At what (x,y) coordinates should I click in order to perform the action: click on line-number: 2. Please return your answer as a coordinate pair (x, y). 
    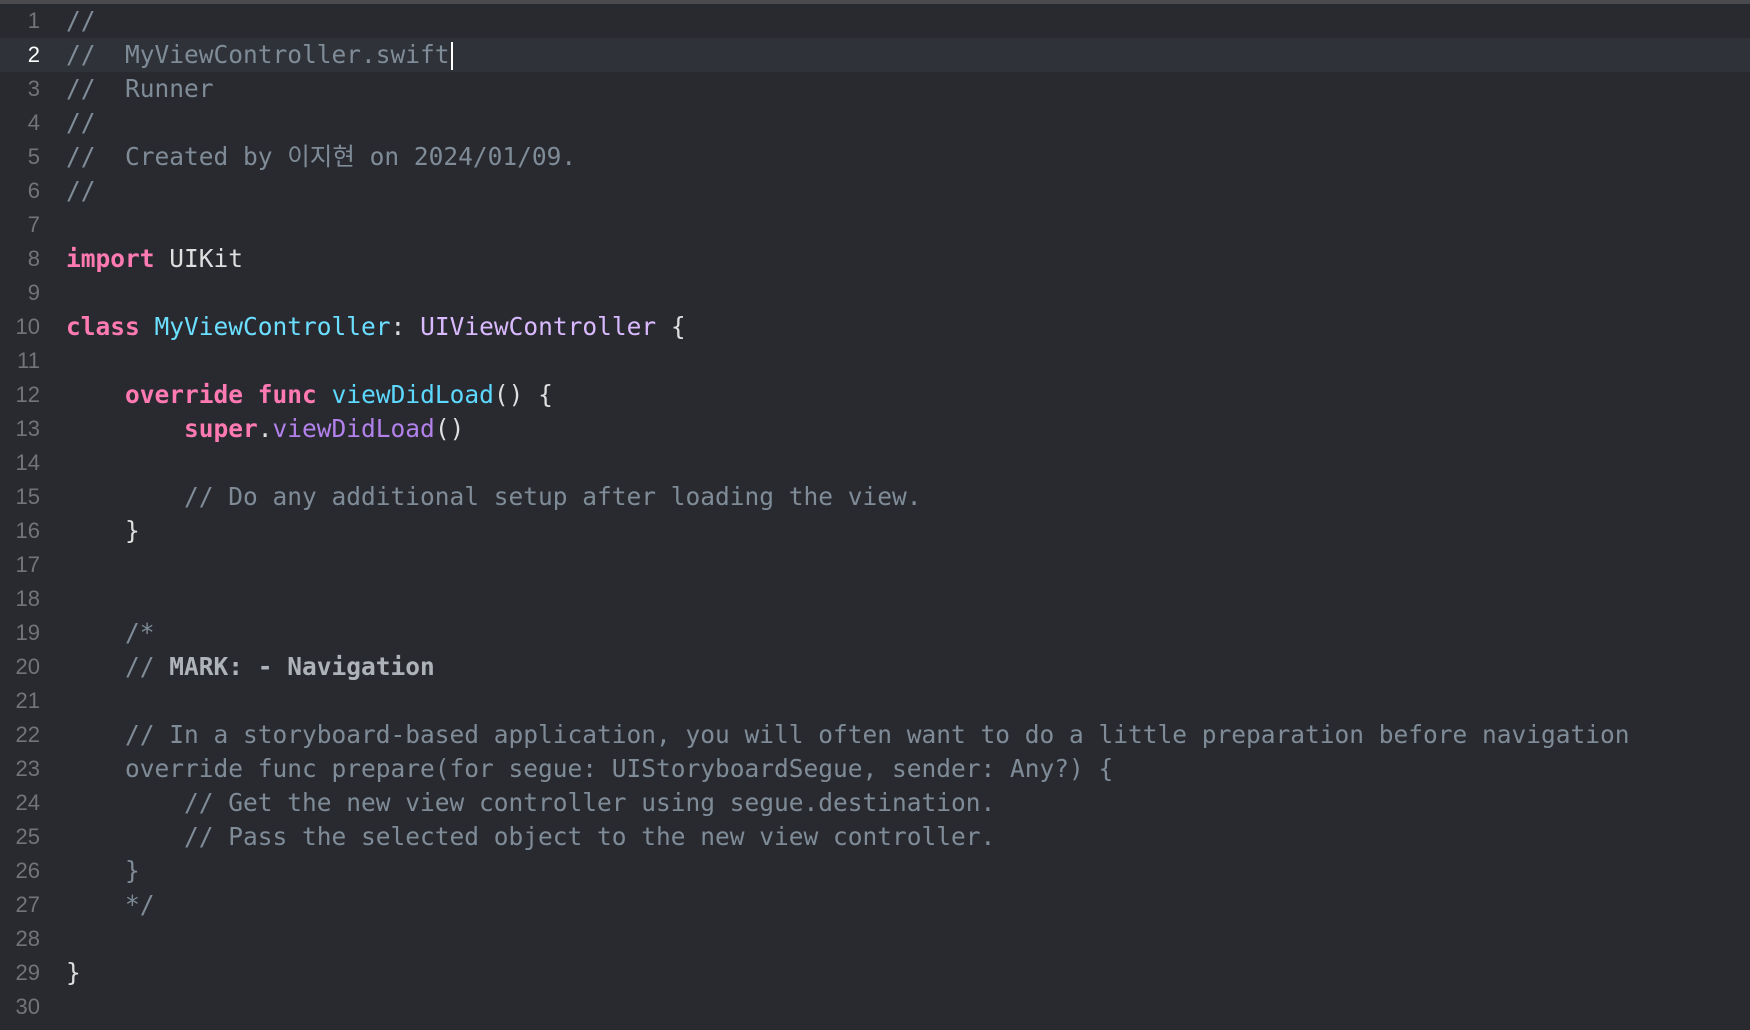
    Looking at the image, I should click on (33, 54).